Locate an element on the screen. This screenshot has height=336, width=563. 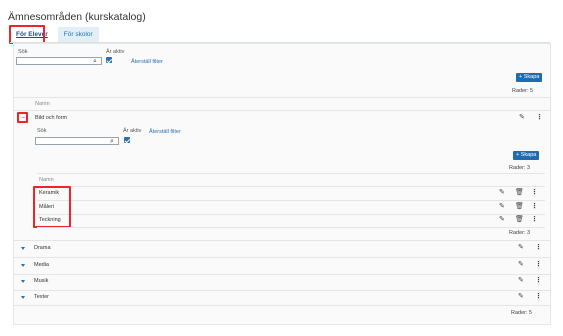
column-header-name: Namn is located at coordinates (42, 104).